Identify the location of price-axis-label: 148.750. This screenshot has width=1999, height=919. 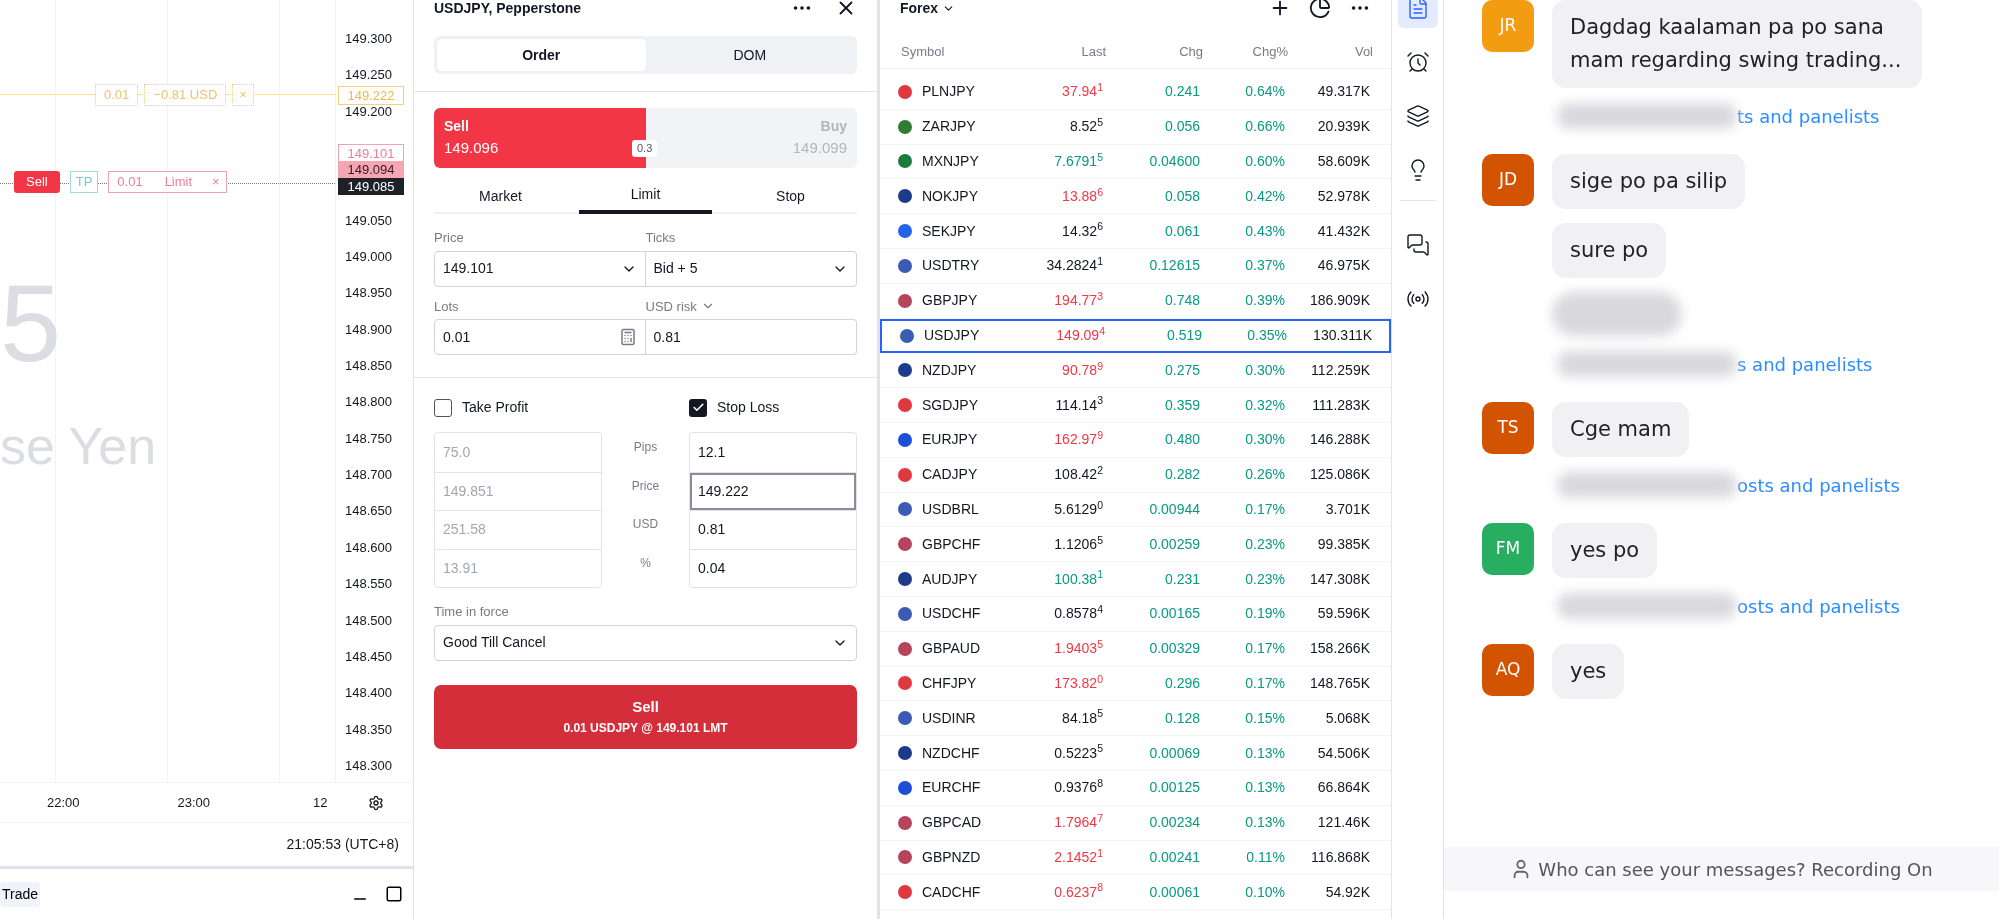
(368, 438).